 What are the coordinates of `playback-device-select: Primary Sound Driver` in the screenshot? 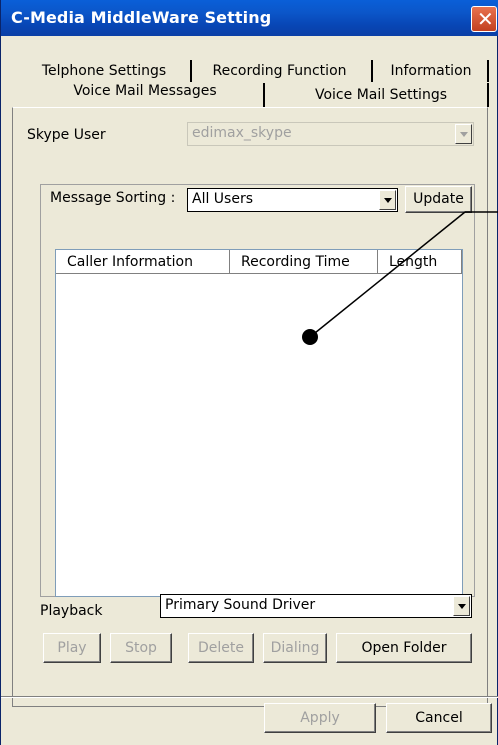 It's located at (316, 606).